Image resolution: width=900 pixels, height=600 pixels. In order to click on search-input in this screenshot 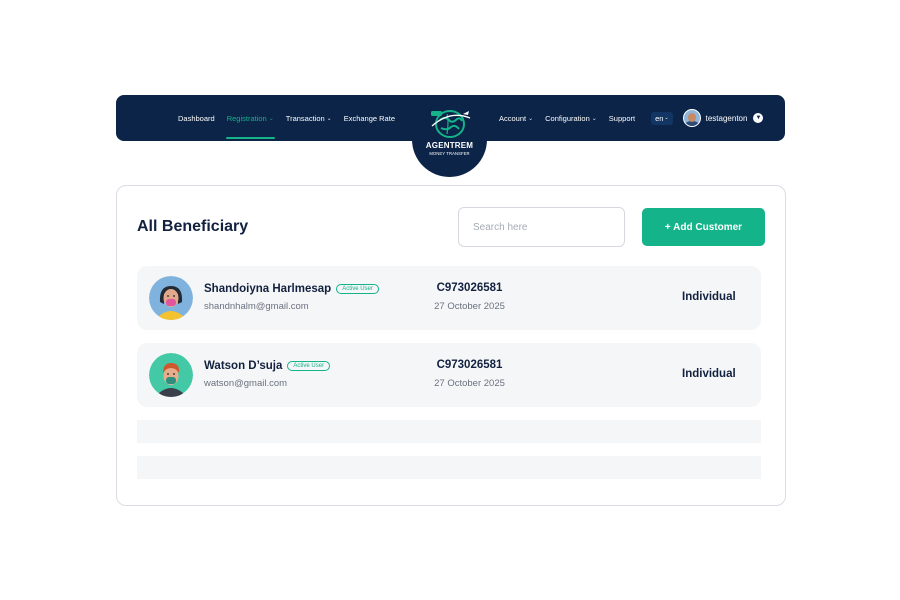, I will do `click(541, 227)`.